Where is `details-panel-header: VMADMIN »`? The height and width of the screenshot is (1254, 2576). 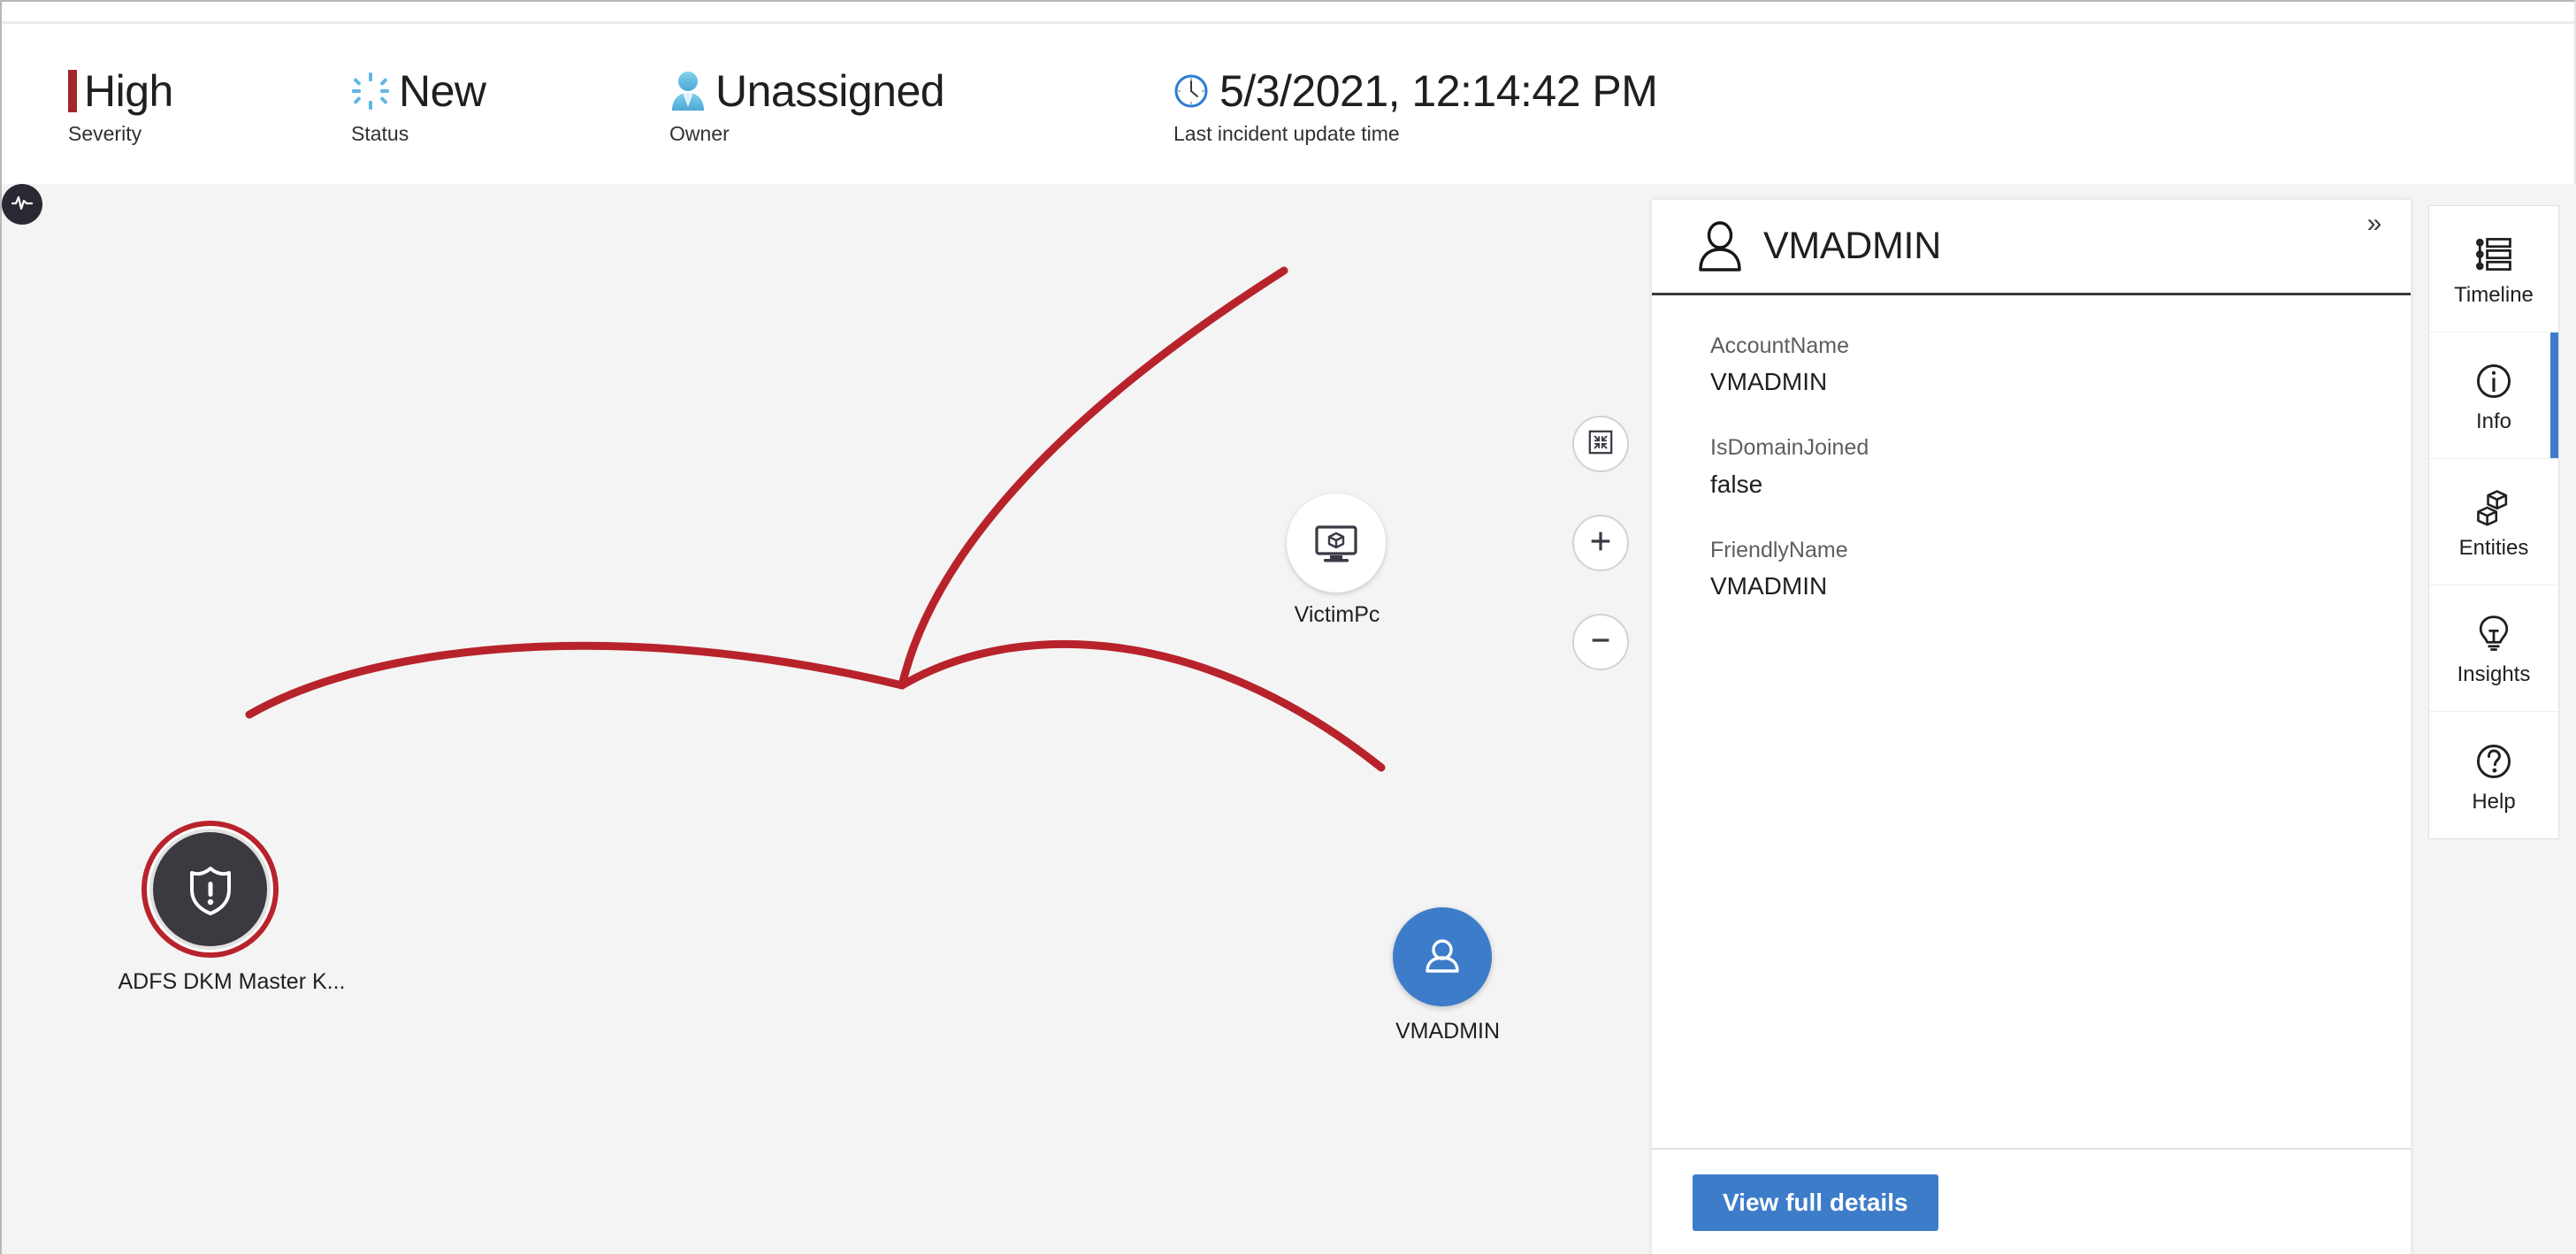 details-panel-header: VMADMIN » is located at coordinates (2031, 247).